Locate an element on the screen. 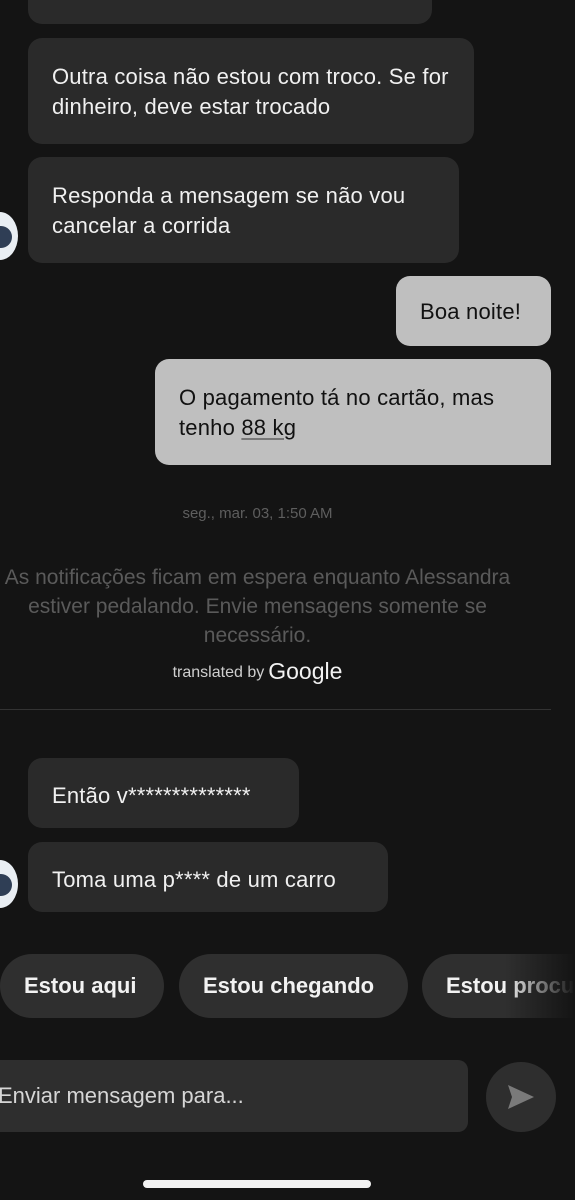  message-text: Toma uma p**** de um carro is located at coordinates (194, 879).